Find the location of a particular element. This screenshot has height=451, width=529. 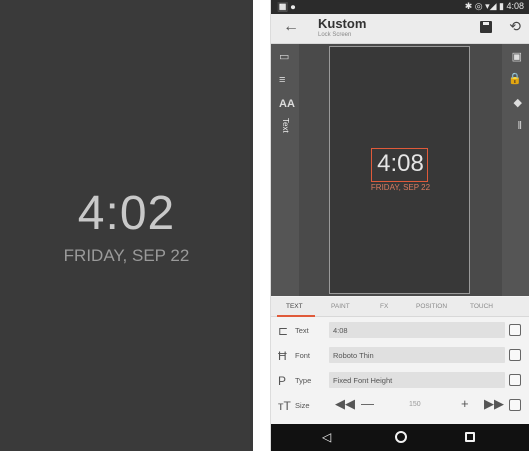

home-icon is located at coordinates (401, 437).